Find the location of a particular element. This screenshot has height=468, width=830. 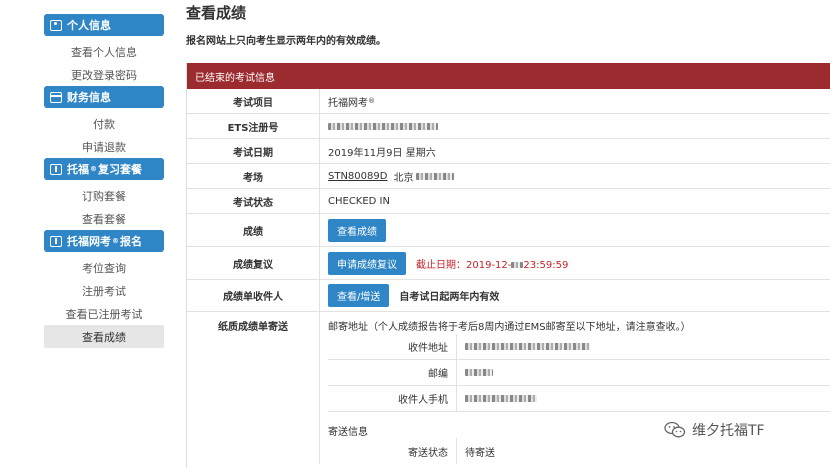

shipping-status-value: 待寄送 is located at coordinates (643, 451).